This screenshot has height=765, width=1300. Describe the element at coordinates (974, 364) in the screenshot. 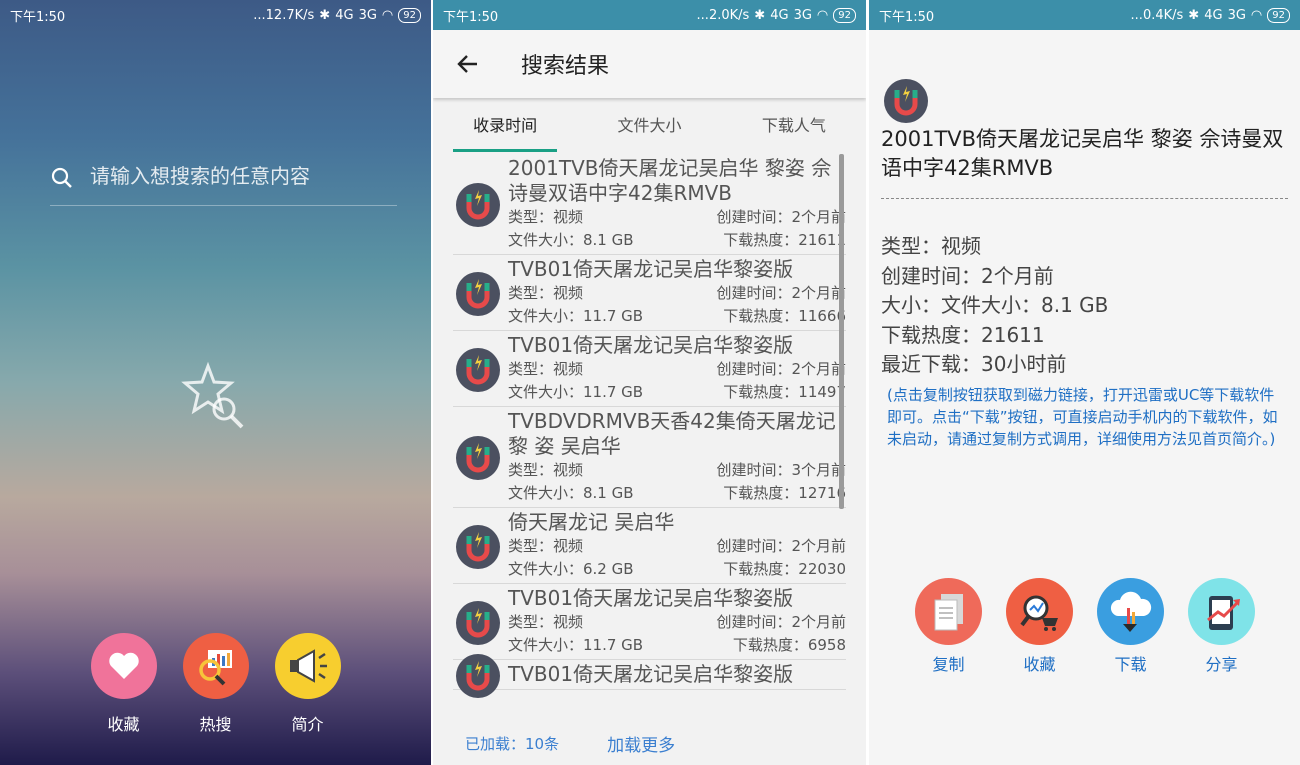

I see `info-recent: 最近下载：30小时前` at that location.